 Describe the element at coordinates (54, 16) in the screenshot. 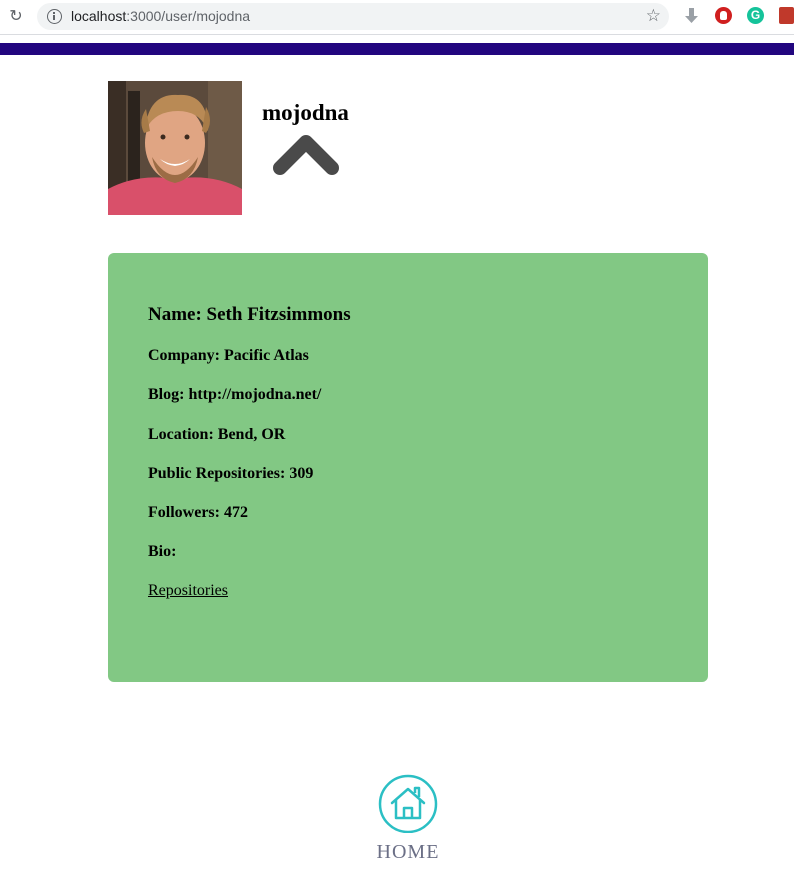

I see `info-icon` at that location.